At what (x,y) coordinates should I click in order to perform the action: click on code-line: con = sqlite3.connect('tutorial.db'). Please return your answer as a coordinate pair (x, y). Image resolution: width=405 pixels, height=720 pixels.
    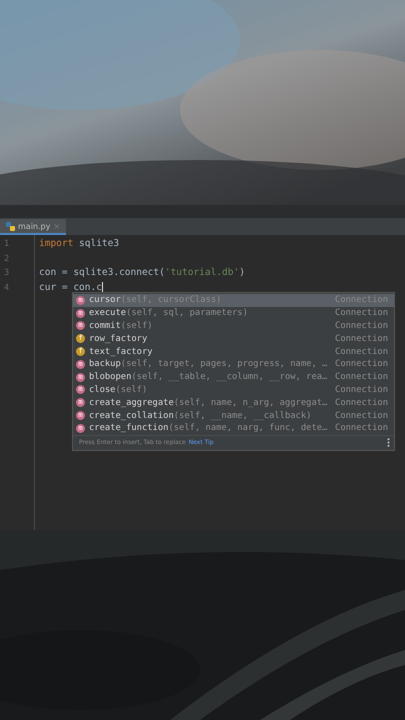
    Looking at the image, I should click on (142, 273).